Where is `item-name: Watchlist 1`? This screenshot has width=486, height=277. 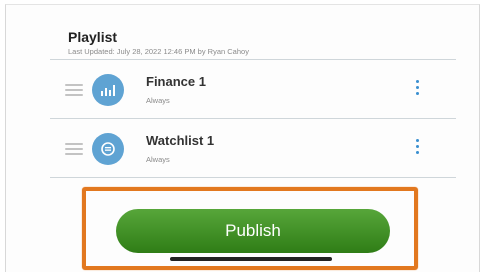 item-name: Watchlist 1 is located at coordinates (180, 140).